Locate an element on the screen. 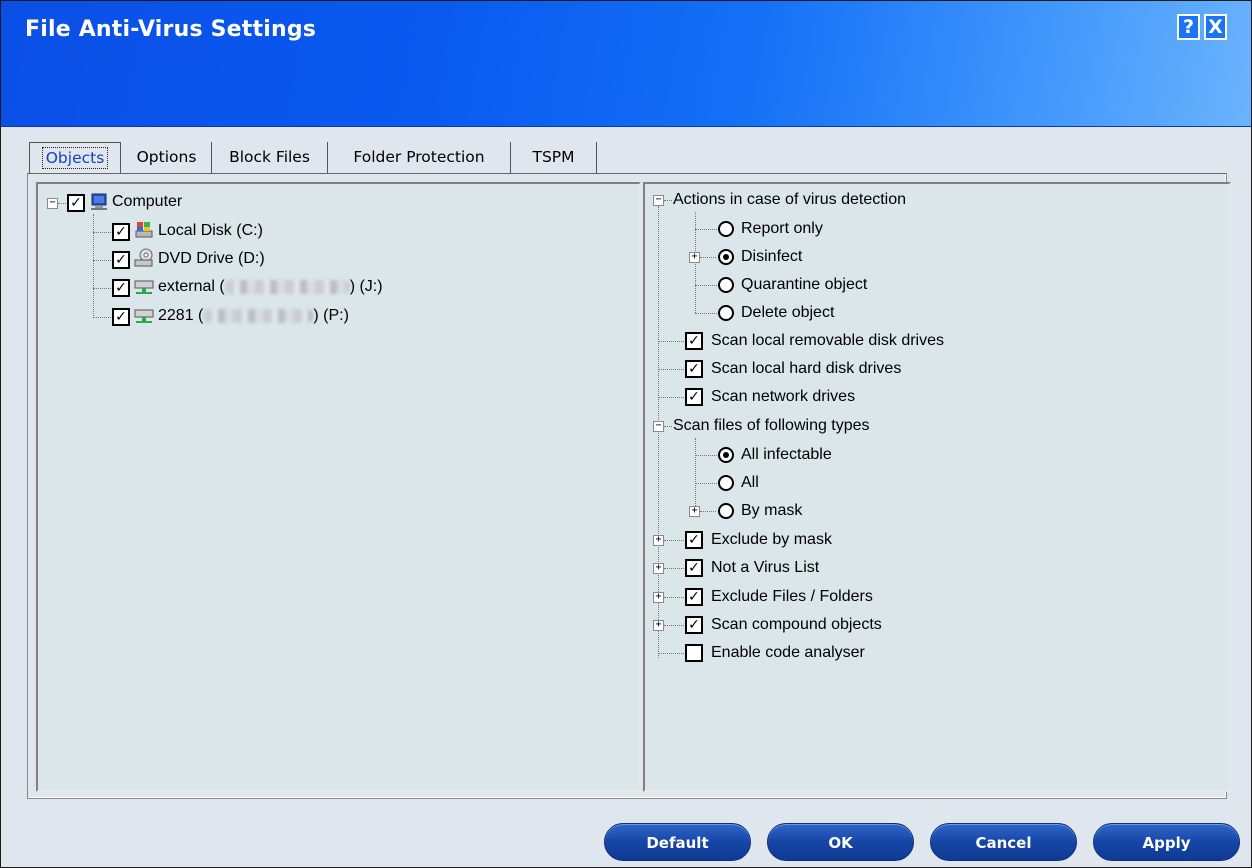 This screenshot has width=1252, height=868. tree-item-network-drive-p: 2281 ( ) (P:) is located at coordinates (253, 316).